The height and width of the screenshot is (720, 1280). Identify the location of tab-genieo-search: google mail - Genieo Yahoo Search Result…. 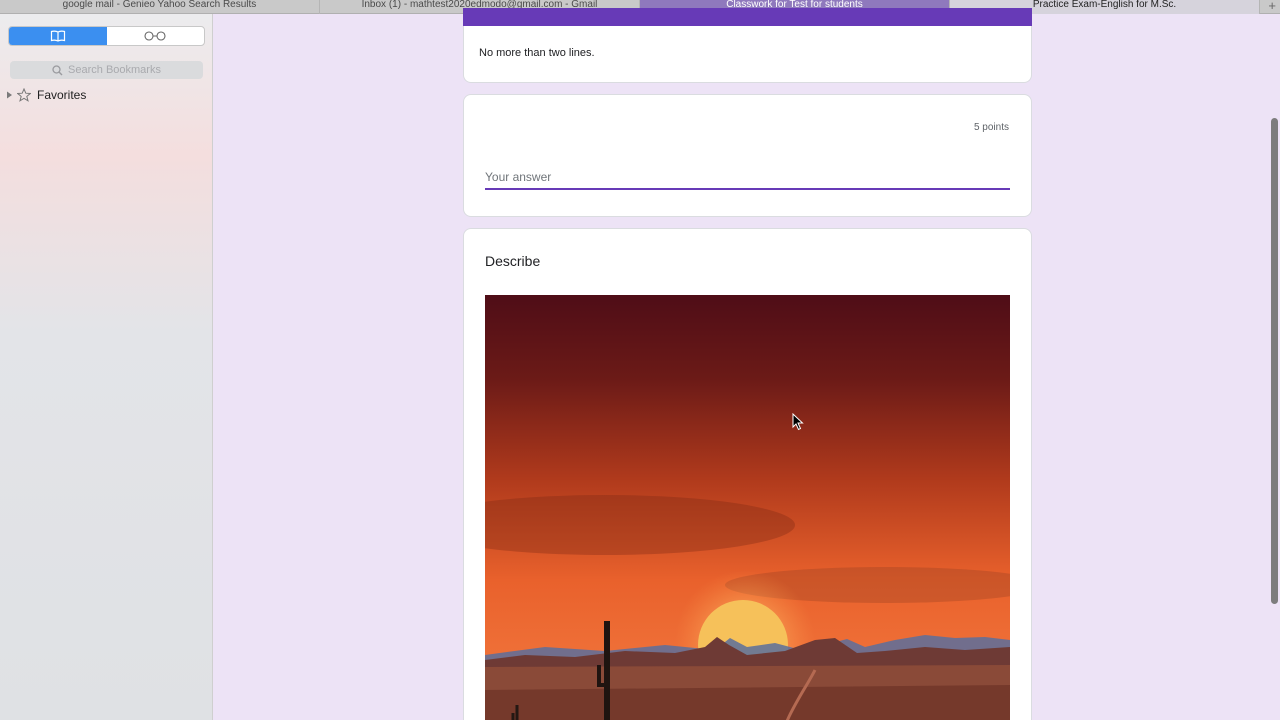
(160, 7).